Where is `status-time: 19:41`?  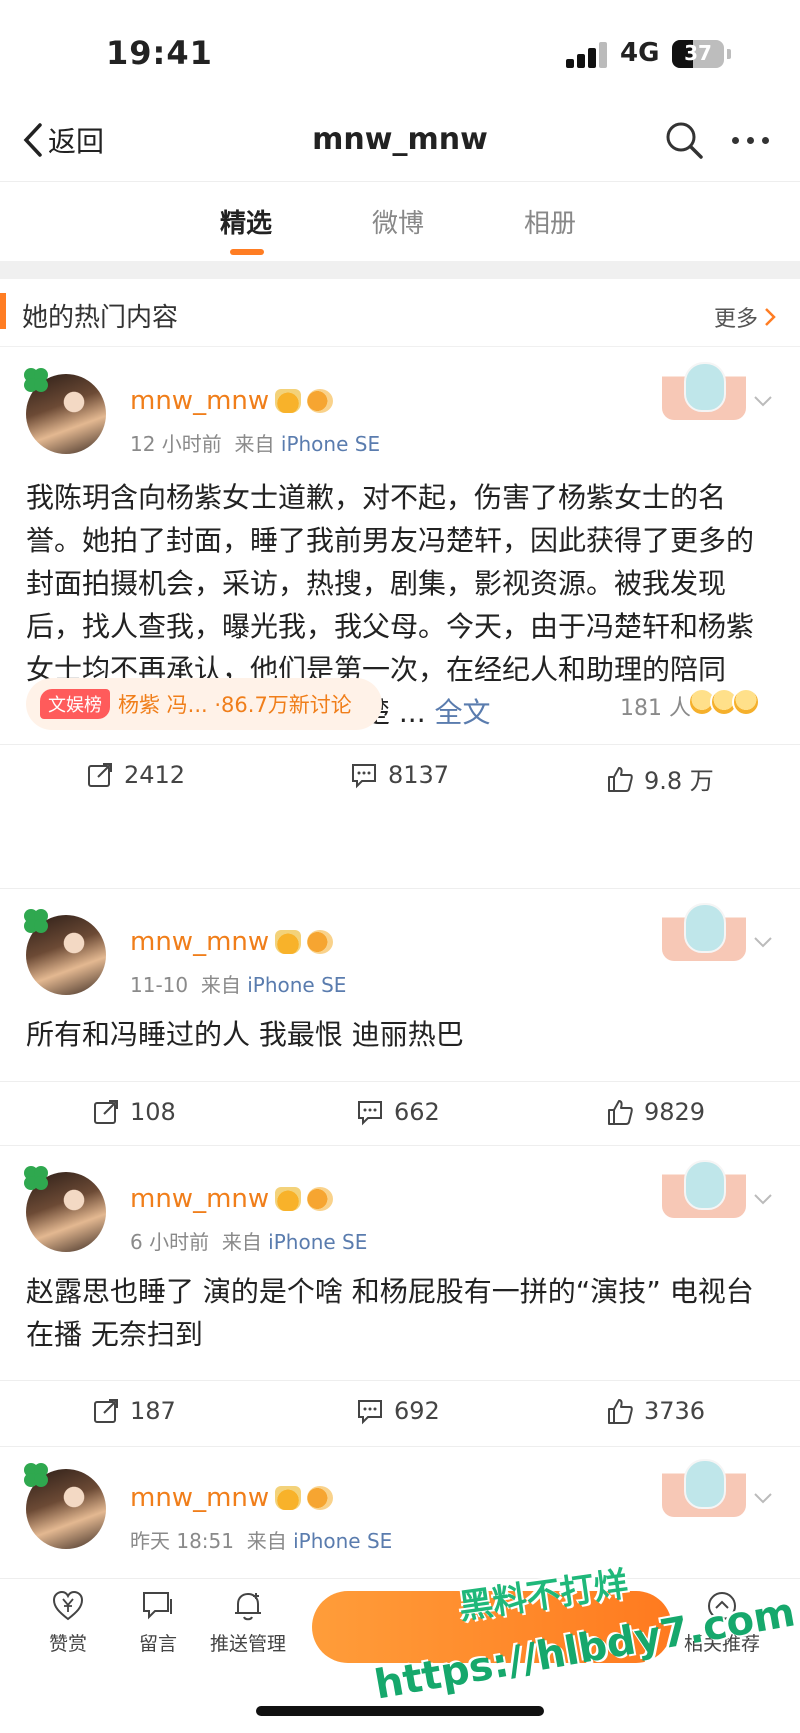
status-time: 19:41 is located at coordinates (159, 53).